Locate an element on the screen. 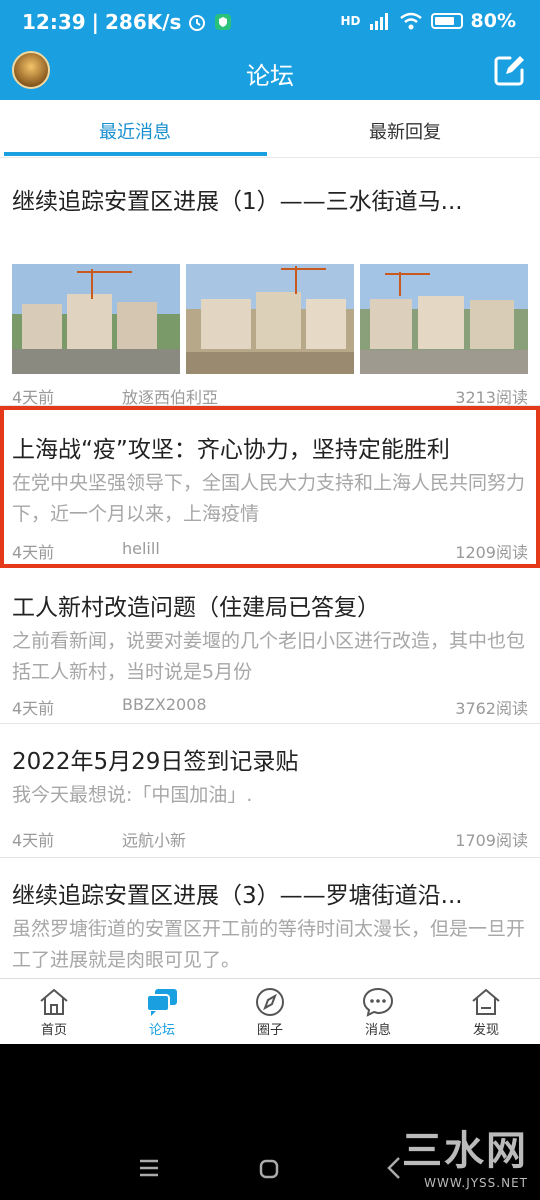  nav-label: 发现 is located at coordinates (485, 1030).